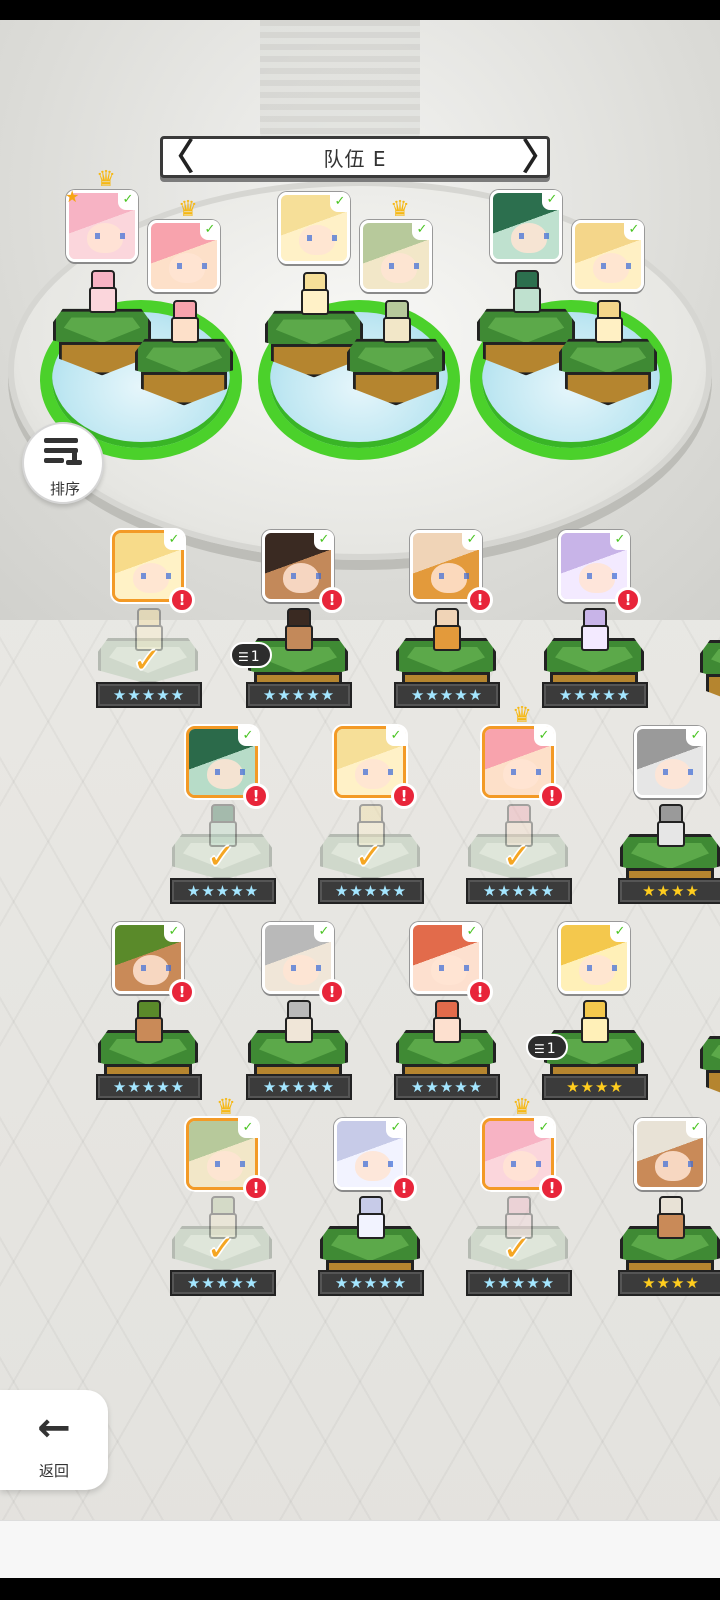 This screenshot has height=1600, width=720. Describe the element at coordinates (54, 1440) in the screenshot. I see `back-button: ← 返回` at that location.